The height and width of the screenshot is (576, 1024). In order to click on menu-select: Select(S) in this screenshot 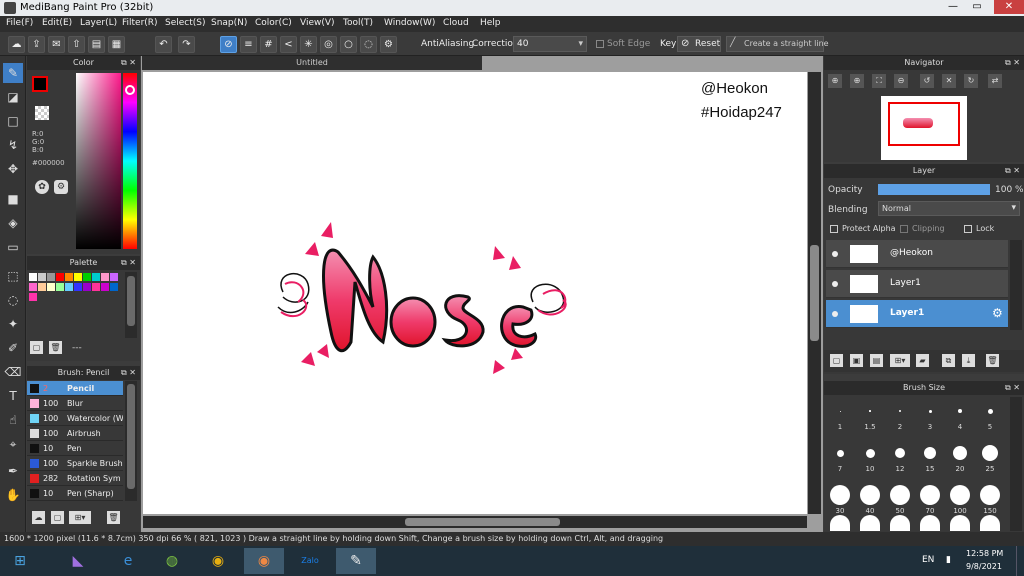, I will do `click(185, 23)`.